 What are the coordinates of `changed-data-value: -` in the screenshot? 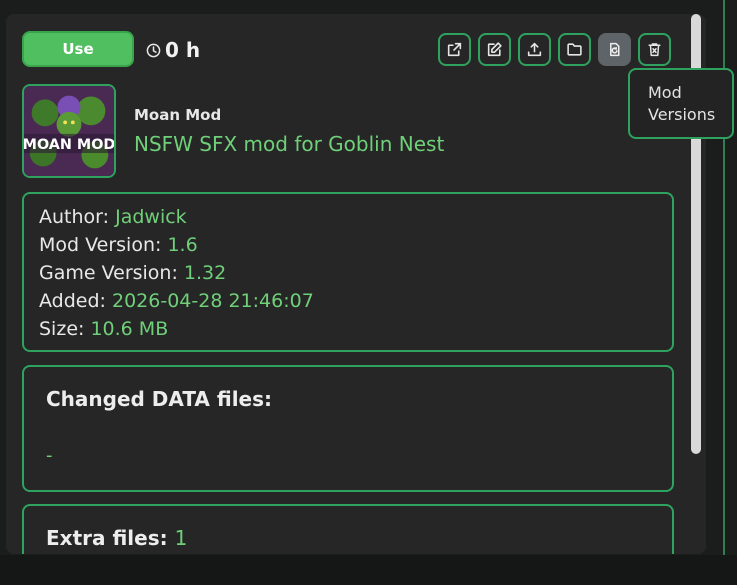 It's located at (49, 455).